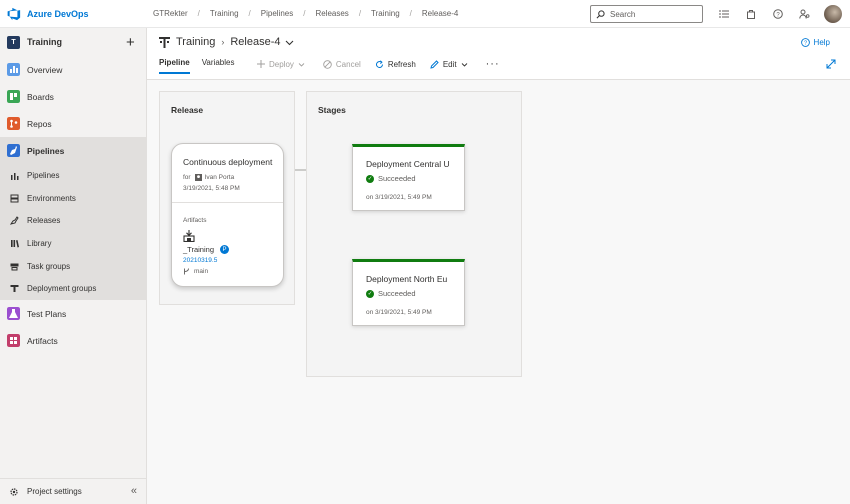 This screenshot has width=850, height=504. I want to click on overview-icon, so click(13, 69).